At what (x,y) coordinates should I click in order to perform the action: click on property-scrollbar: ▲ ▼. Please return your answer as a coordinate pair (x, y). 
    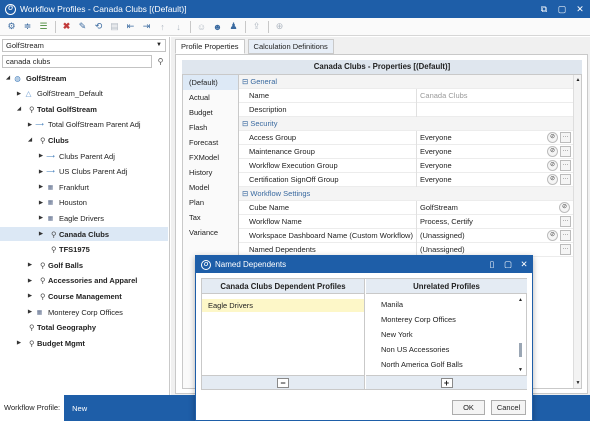
    Looking at the image, I should click on (577, 231).